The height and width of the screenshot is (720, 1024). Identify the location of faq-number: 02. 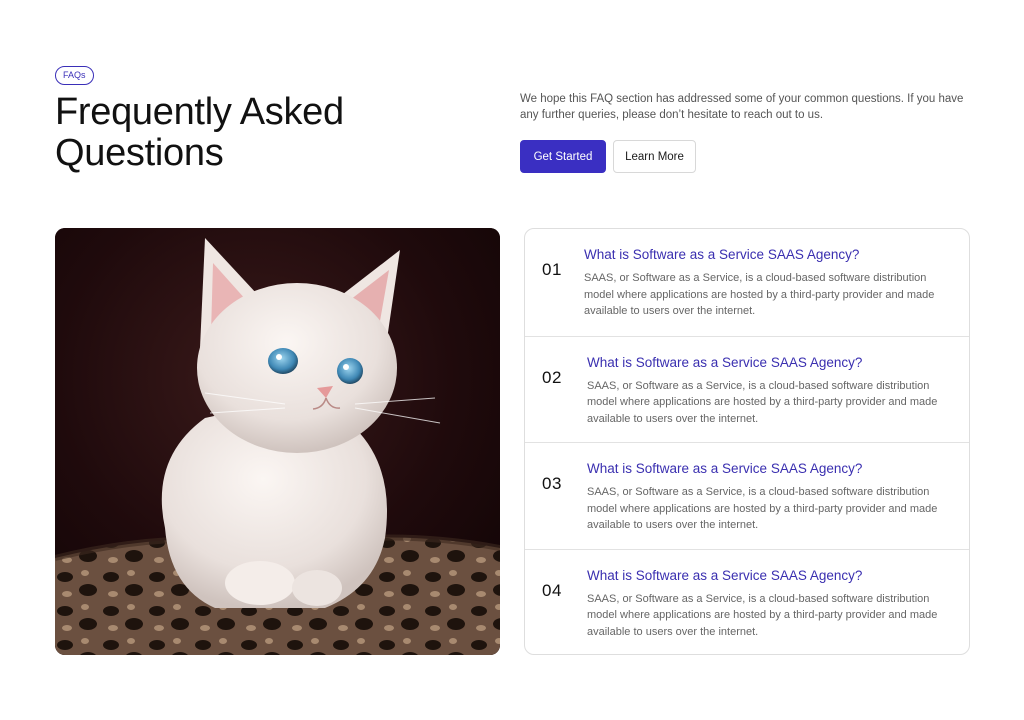
(552, 377).